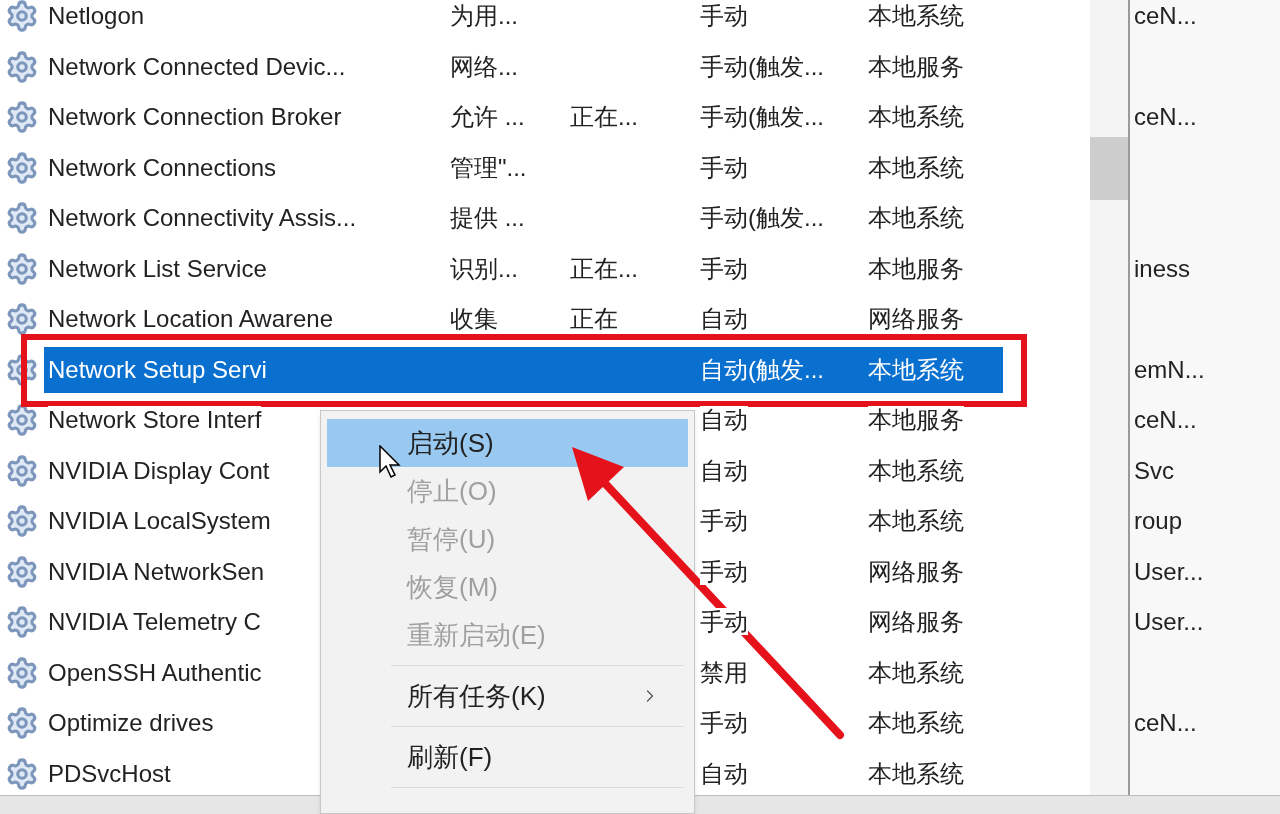 The height and width of the screenshot is (814, 1280). I want to click on table-cell: Network Setup Servi, so click(157, 369).